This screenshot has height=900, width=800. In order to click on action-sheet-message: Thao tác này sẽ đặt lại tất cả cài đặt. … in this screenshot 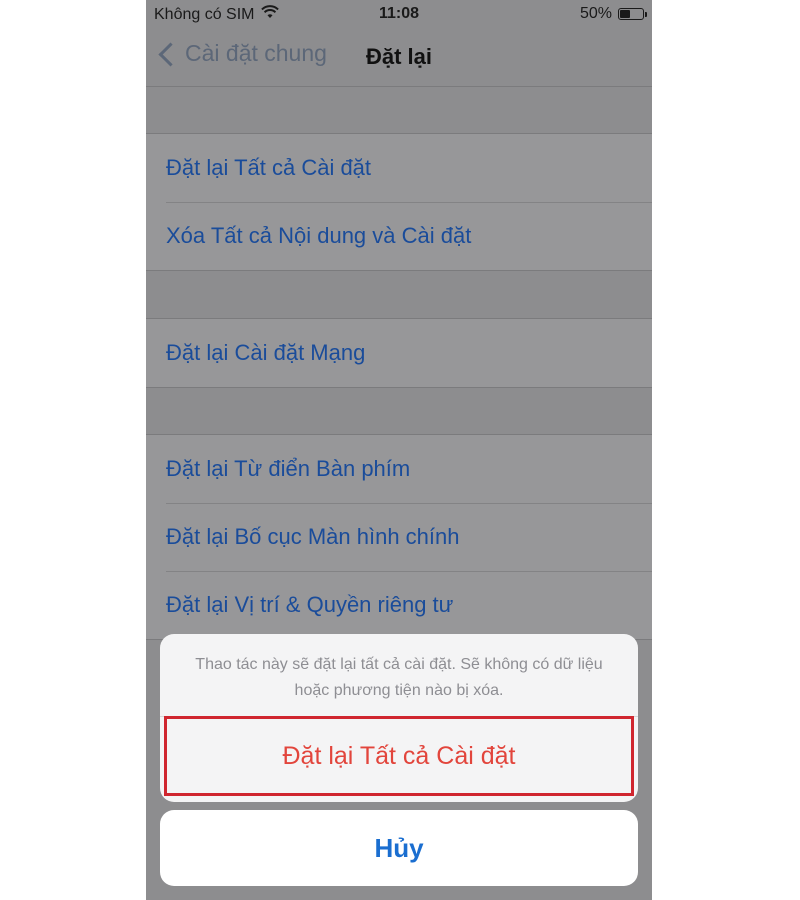, I will do `click(399, 677)`.